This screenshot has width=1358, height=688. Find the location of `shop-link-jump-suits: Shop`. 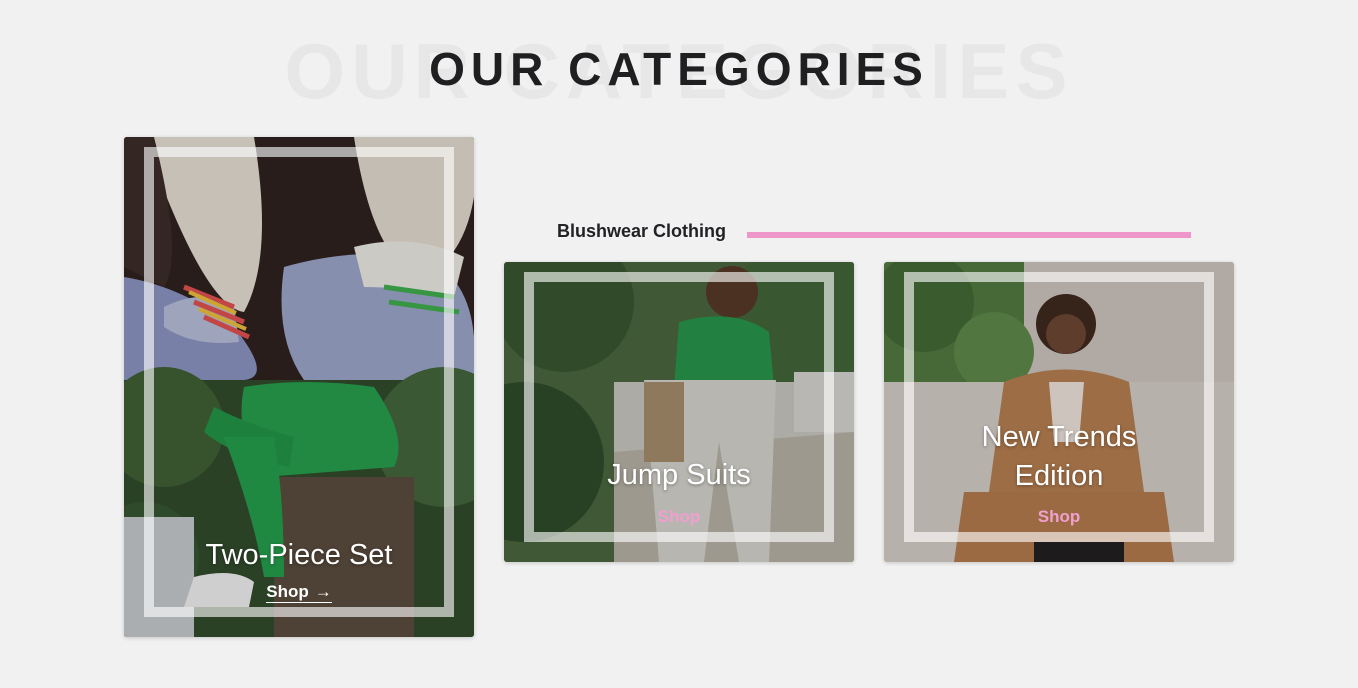

shop-link-jump-suits: Shop is located at coordinates (679, 516).